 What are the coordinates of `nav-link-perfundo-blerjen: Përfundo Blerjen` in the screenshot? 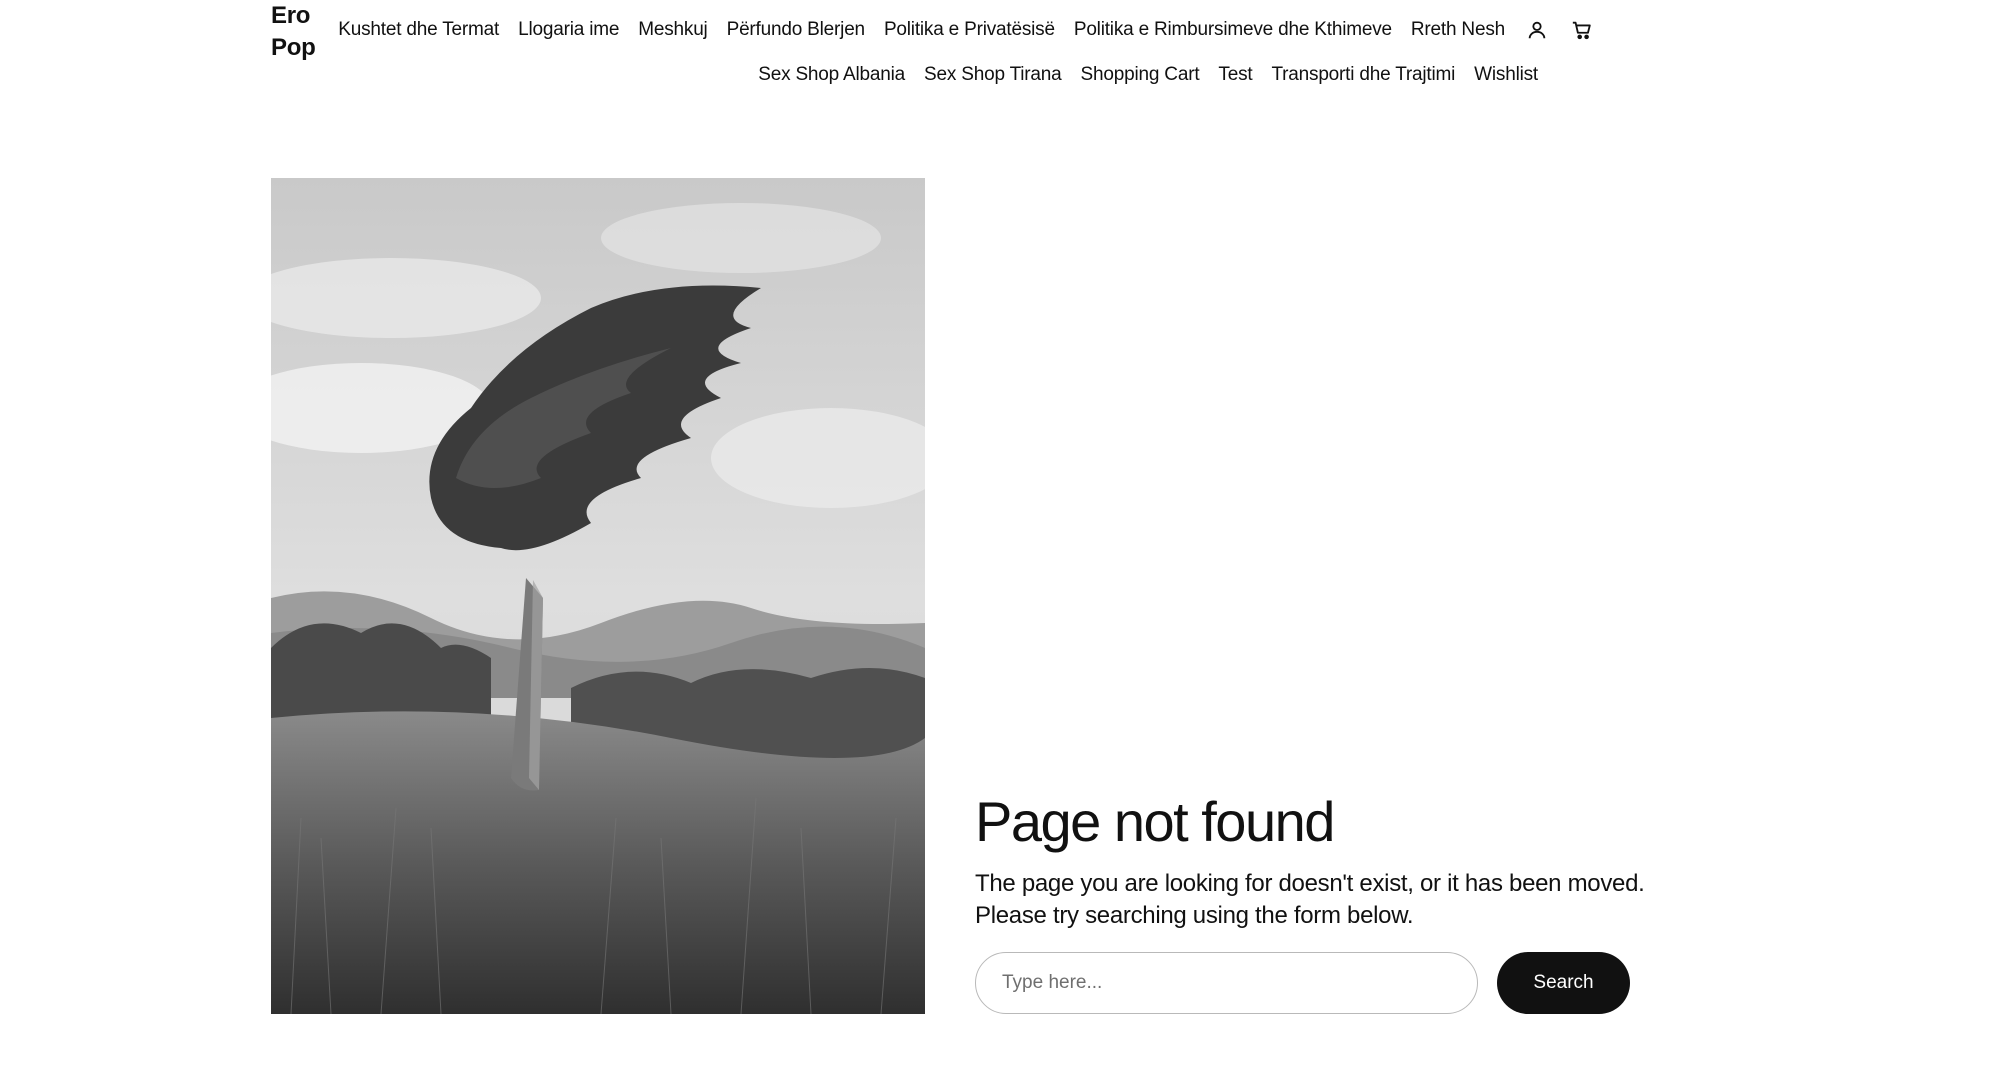 It's located at (796, 30).